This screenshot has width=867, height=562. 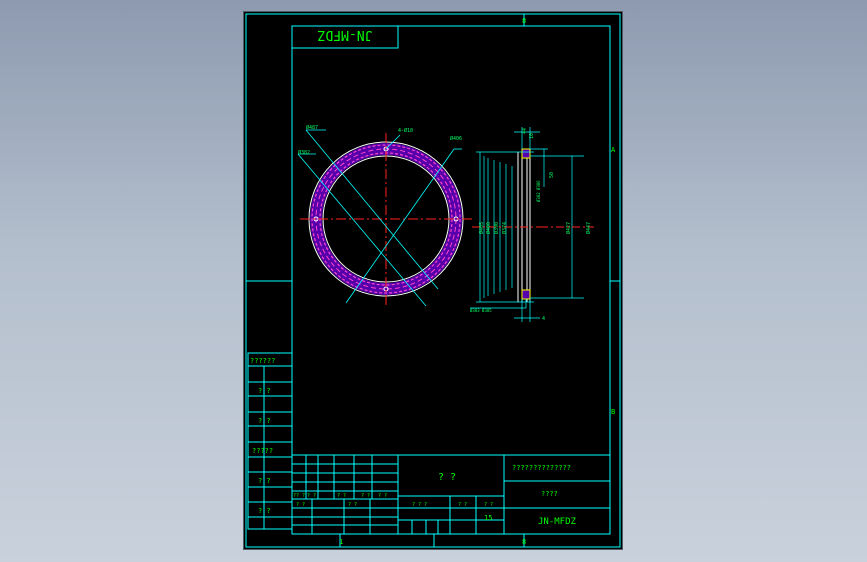 What do you see at coordinates (312, 127) in the screenshot?
I see `front-dim-1: Ø487` at bounding box center [312, 127].